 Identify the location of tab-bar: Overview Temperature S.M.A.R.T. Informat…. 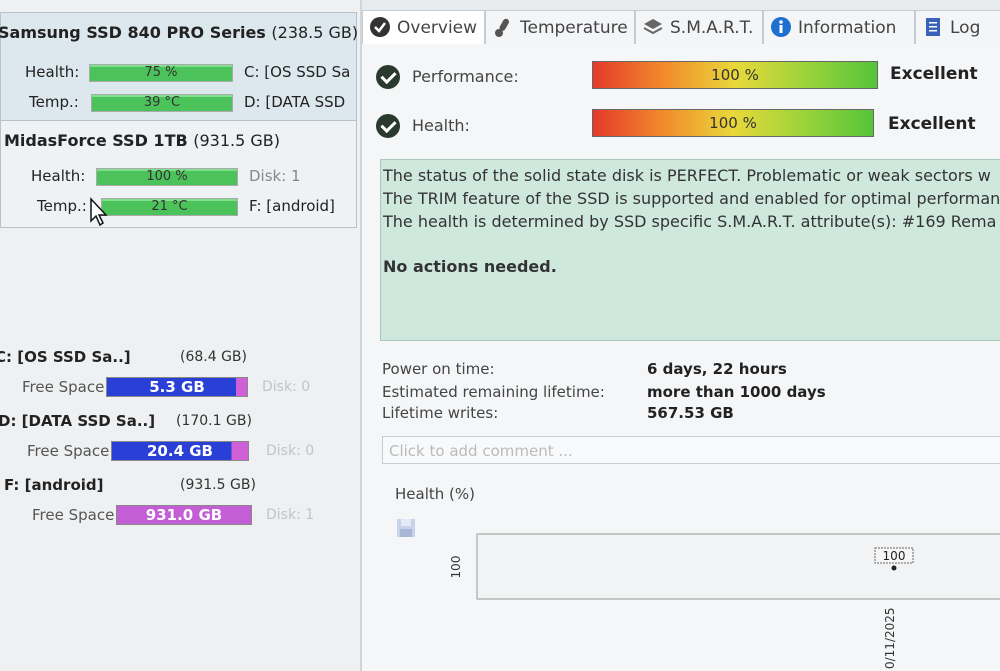
(681, 28).